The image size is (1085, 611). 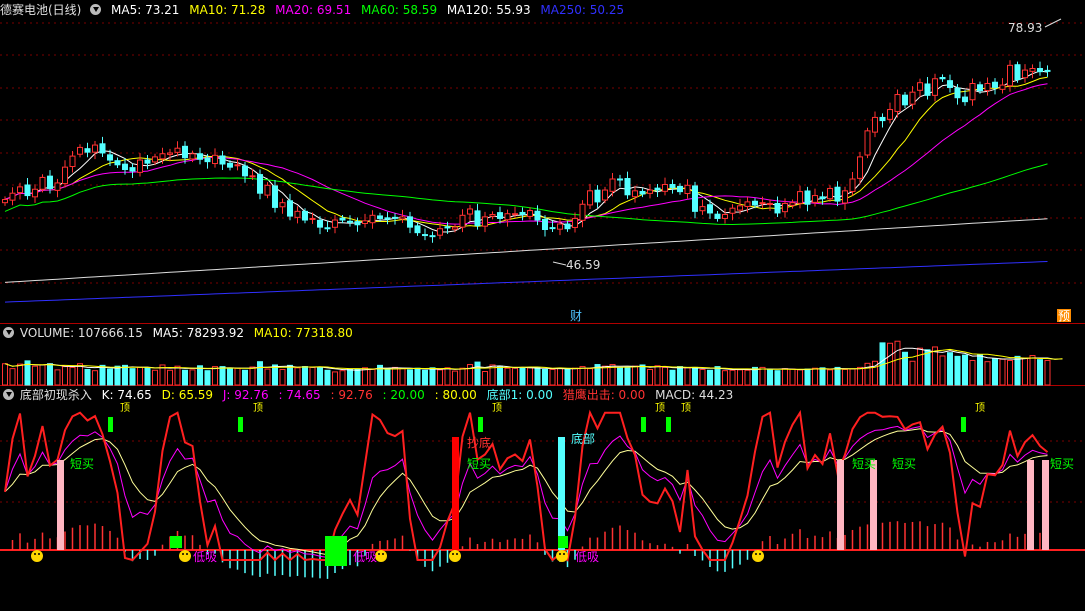 I want to click on signal-low-suck-2: 低吸, so click(x=365, y=557).